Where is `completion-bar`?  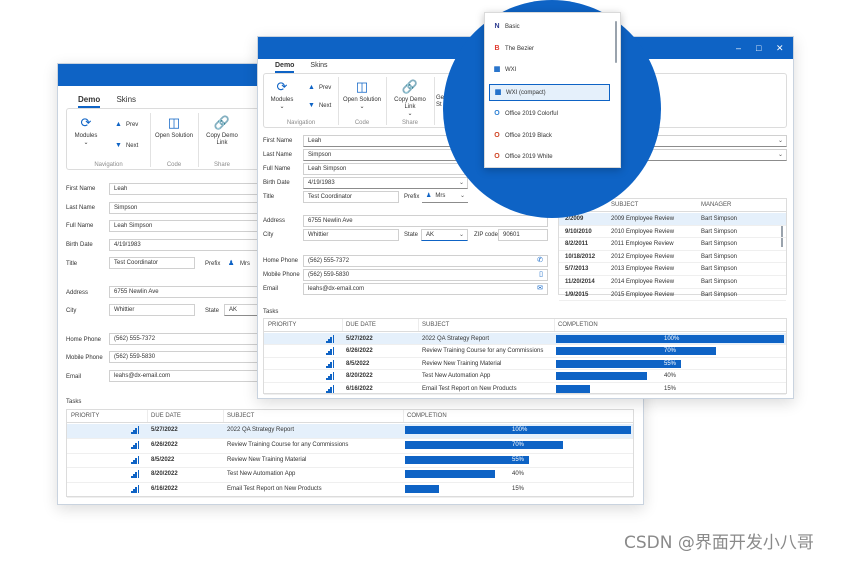
completion-bar is located at coordinates (636, 351).